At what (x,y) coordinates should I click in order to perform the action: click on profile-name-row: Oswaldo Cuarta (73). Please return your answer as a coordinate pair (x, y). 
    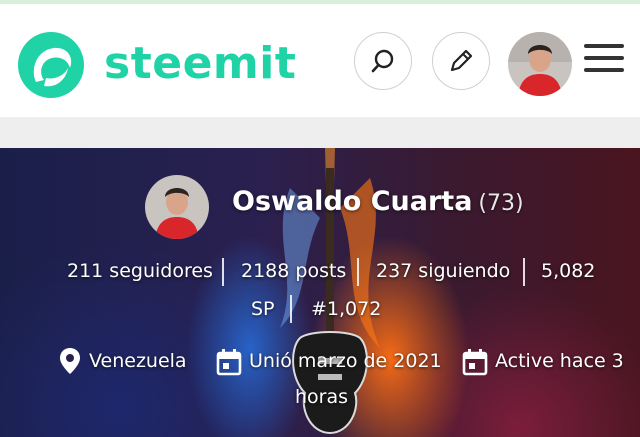
    Looking at the image, I should click on (378, 201).